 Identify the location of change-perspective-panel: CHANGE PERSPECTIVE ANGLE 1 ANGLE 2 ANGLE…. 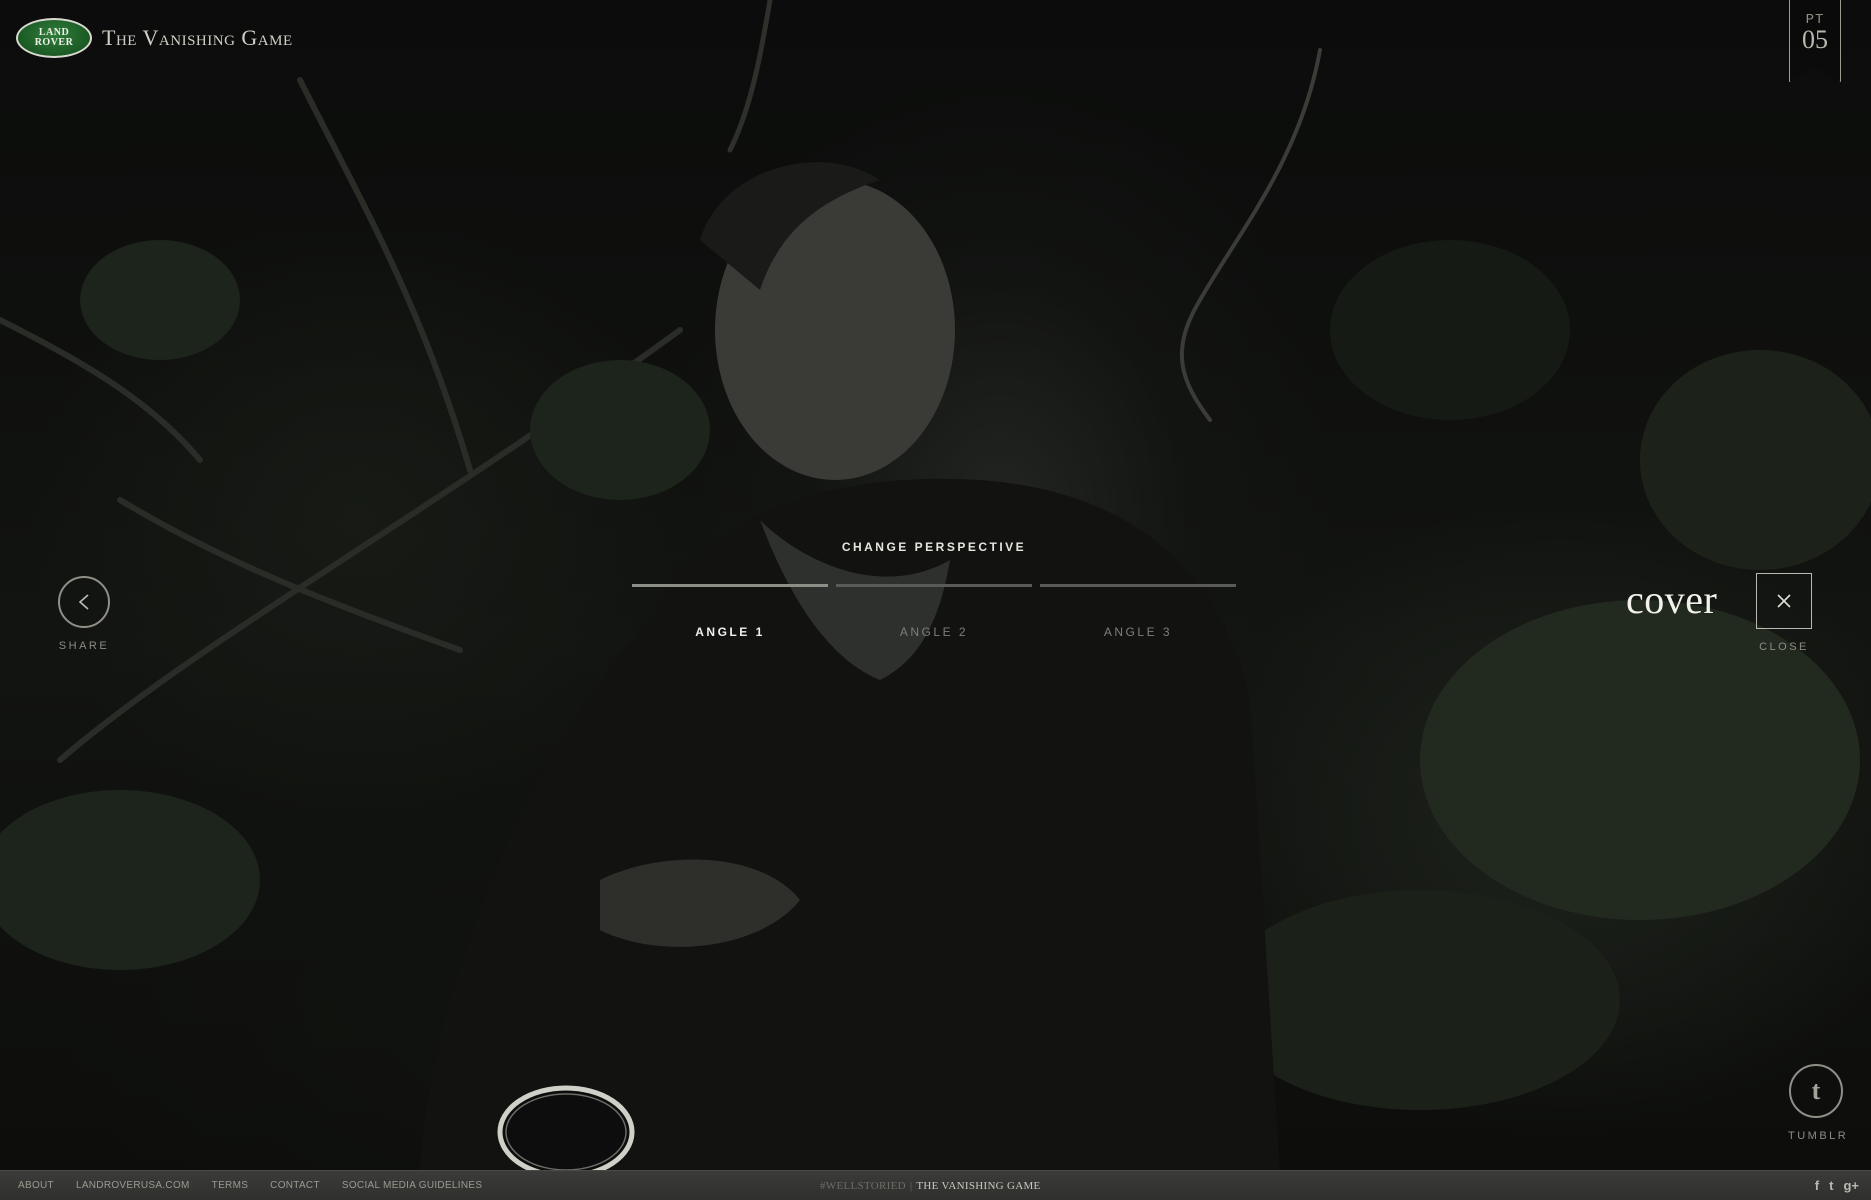
(934, 590).